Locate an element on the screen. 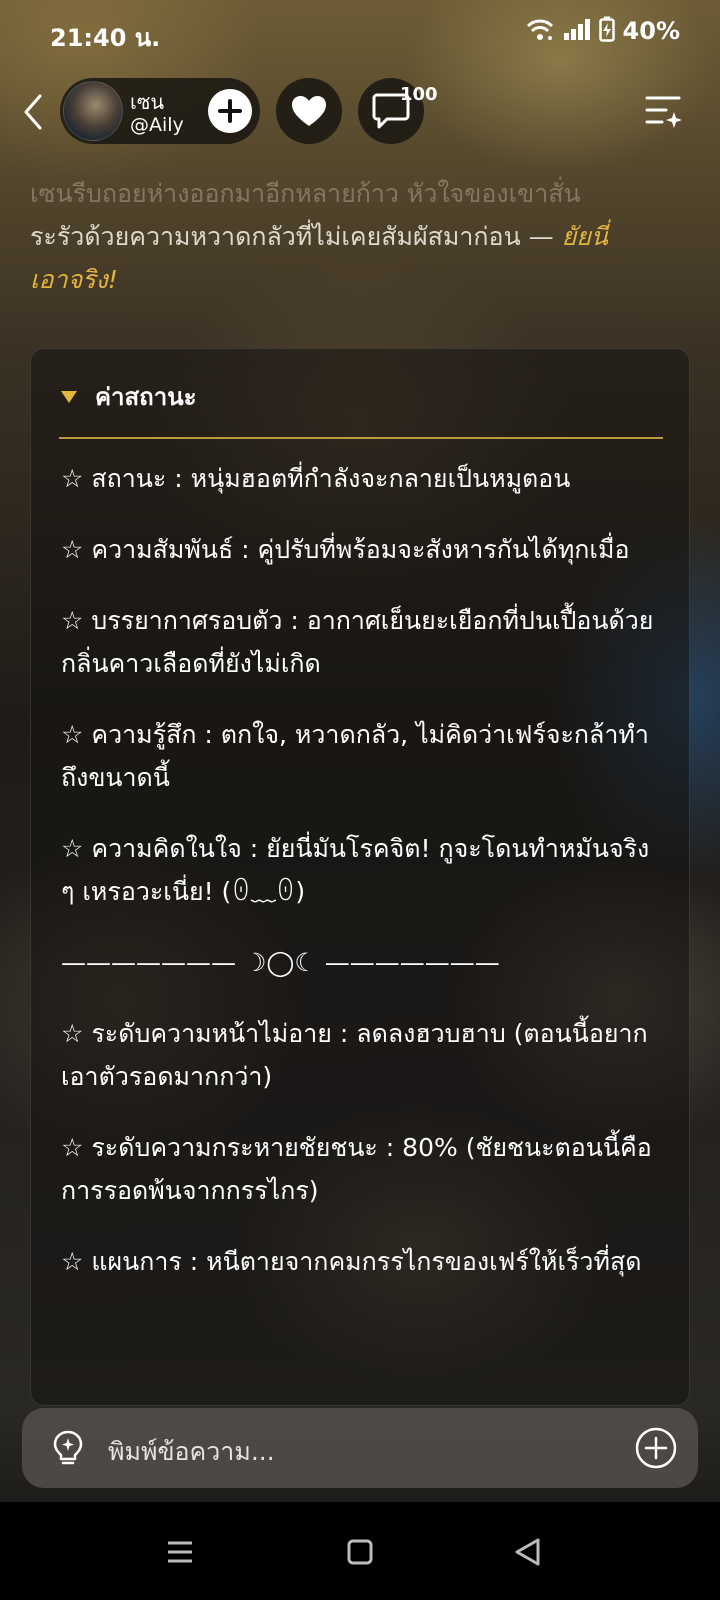 This screenshot has width=720, height=1600. heart-icon is located at coordinates (309, 111).